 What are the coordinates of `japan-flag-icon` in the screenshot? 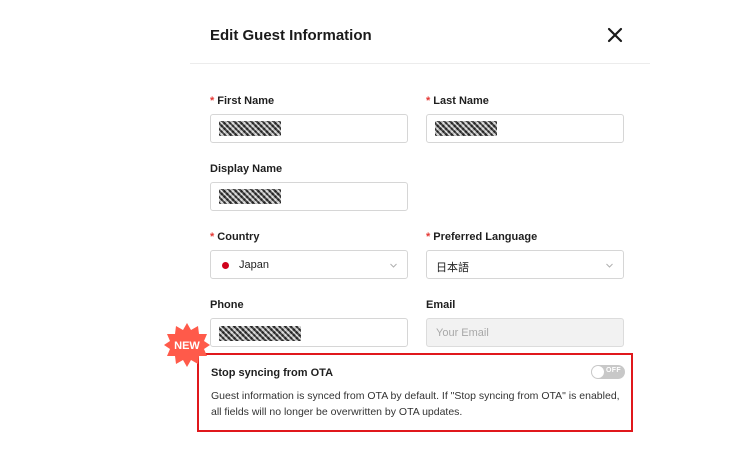 It's located at (225, 265).